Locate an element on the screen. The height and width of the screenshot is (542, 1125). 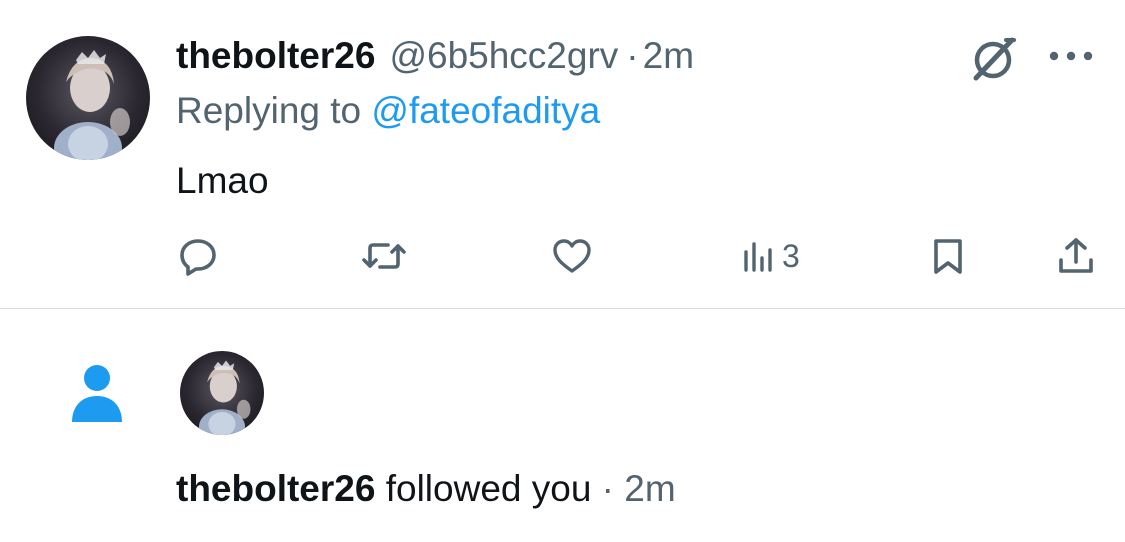
display-name: thebolter26 is located at coordinates (275, 56).